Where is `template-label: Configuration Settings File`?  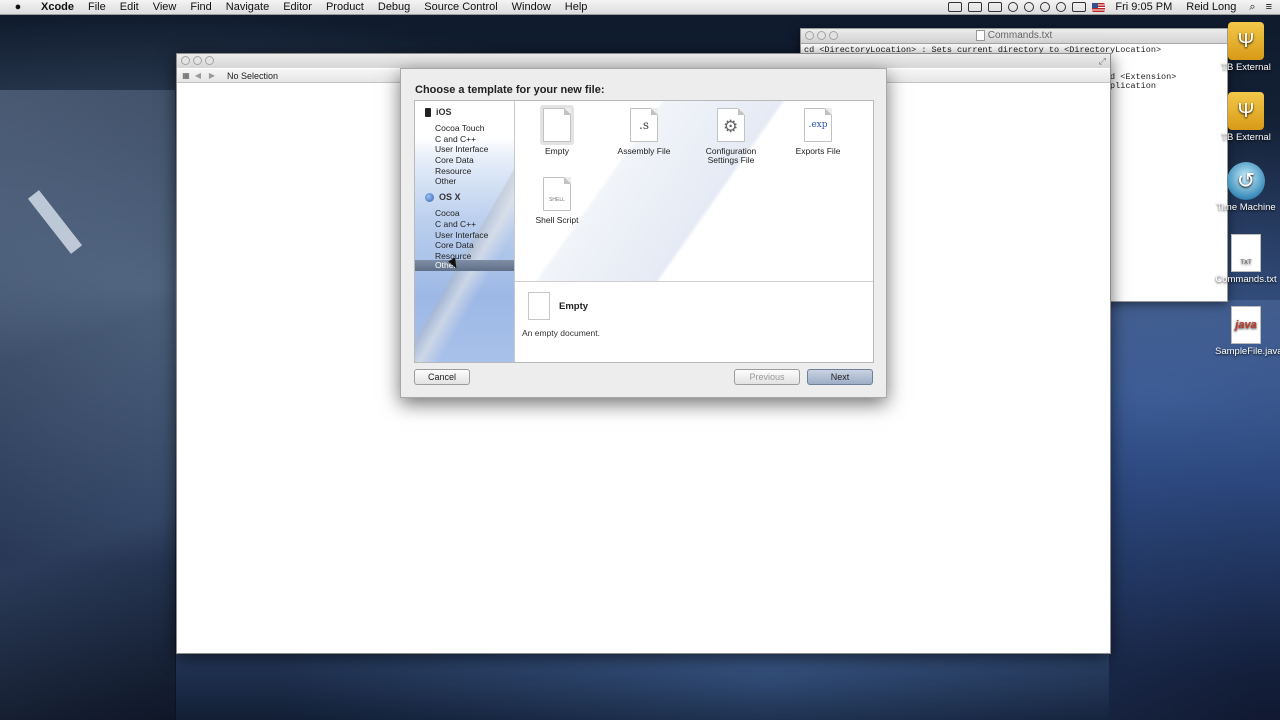 template-label: Configuration Settings File is located at coordinates (731, 155).